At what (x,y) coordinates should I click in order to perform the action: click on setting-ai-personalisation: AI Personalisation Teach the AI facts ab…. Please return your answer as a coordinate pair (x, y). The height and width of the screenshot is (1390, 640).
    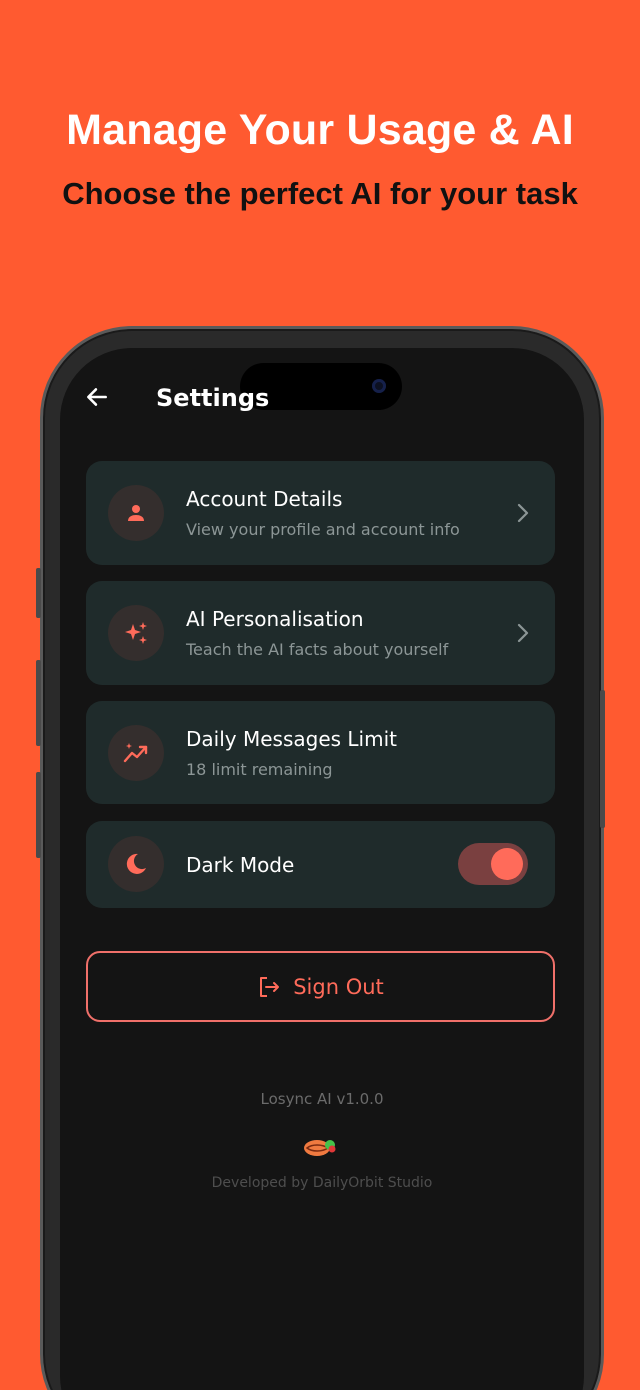
    Looking at the image, I should click on (320, 633).